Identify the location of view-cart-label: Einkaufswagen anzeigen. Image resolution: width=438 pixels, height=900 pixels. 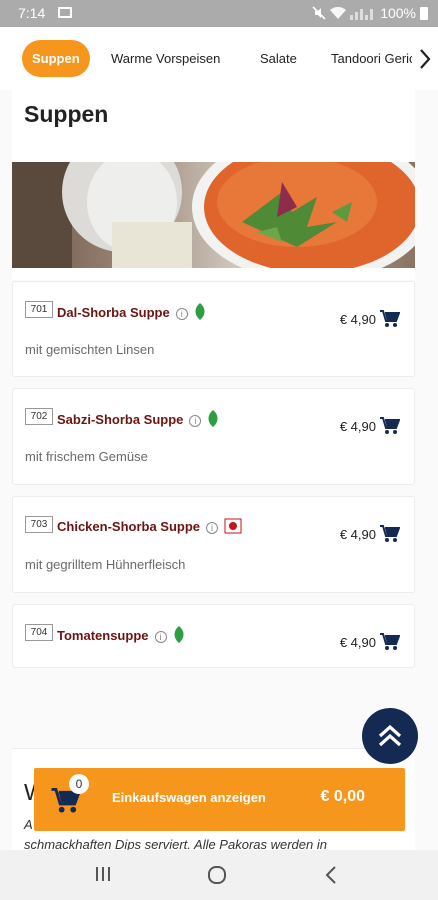
(189, 797).